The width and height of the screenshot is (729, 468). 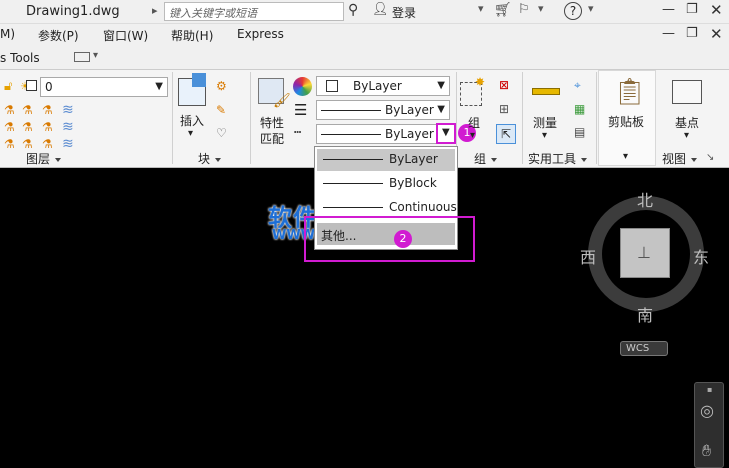 What do you see at coordinates (297, 132) in the screenshot?
I see `linetype-icon: ┅` at bounding box center [297, 132].